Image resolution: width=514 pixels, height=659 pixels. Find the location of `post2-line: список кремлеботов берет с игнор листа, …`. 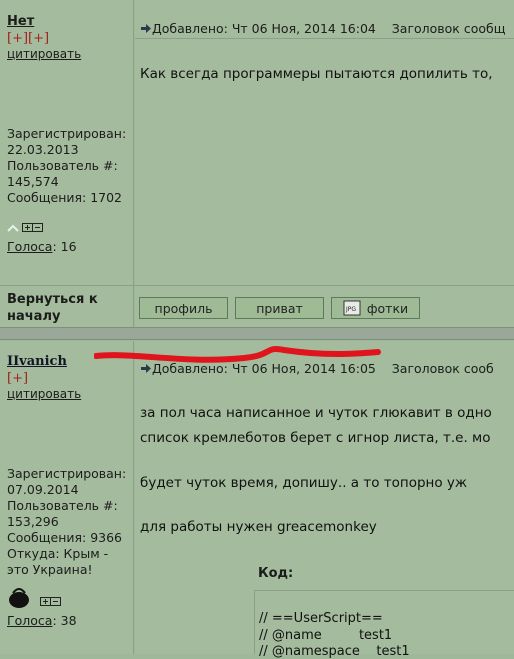

post2-line: список кремлеботов берет с игнор листа, … is located at coordinates (315, 438).